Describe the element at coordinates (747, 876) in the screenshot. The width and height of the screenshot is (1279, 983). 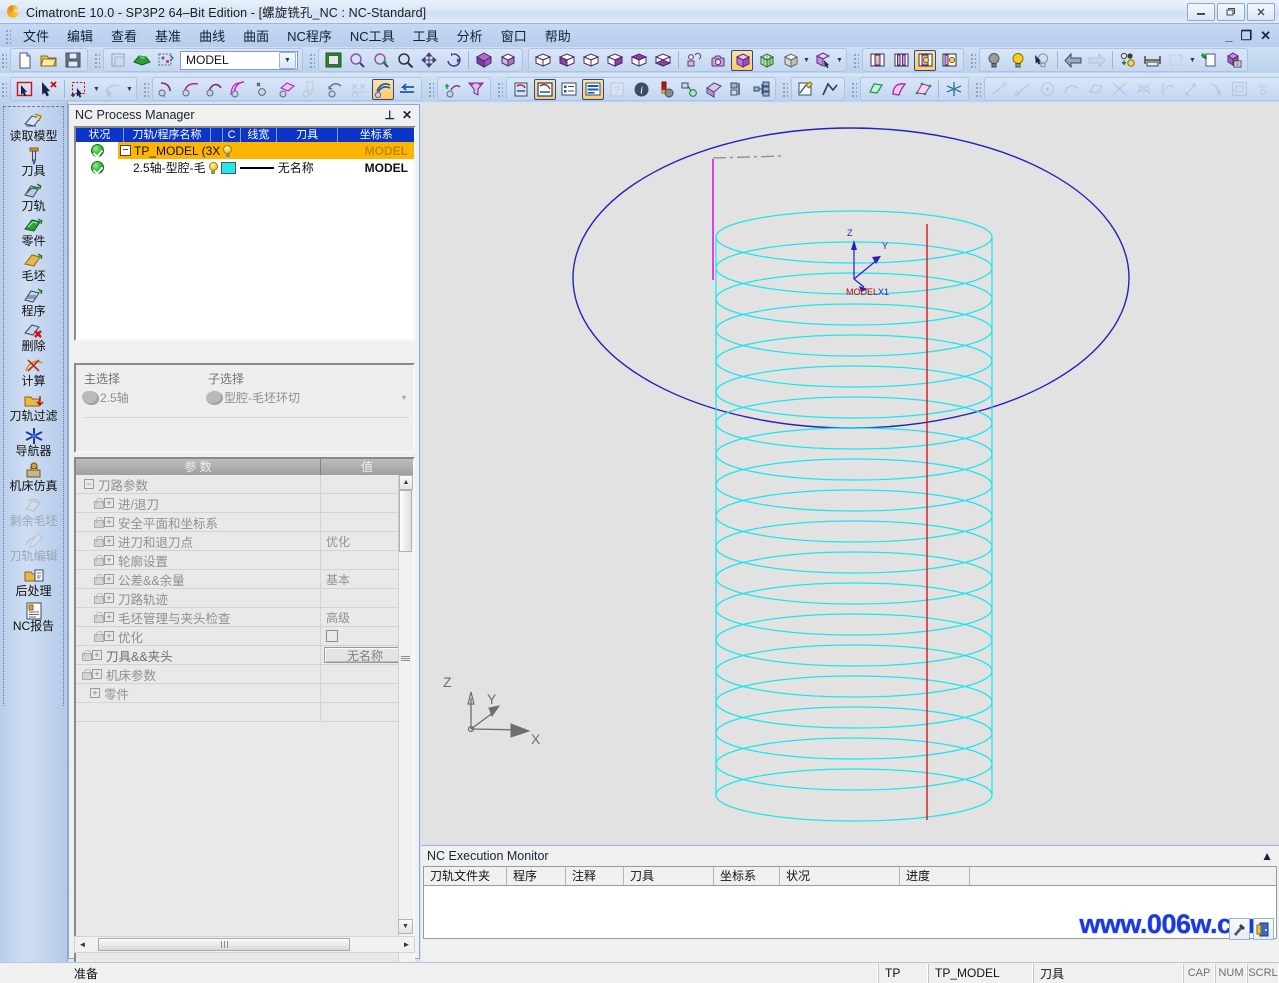
I see `col-csys: 坐标系` at that location.